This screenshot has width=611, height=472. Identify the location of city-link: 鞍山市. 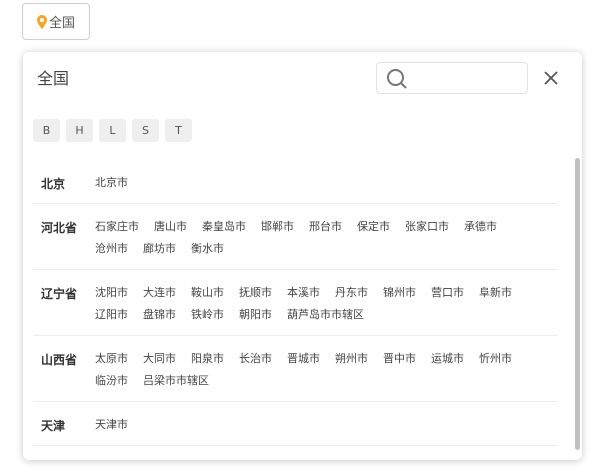
(207, 293).